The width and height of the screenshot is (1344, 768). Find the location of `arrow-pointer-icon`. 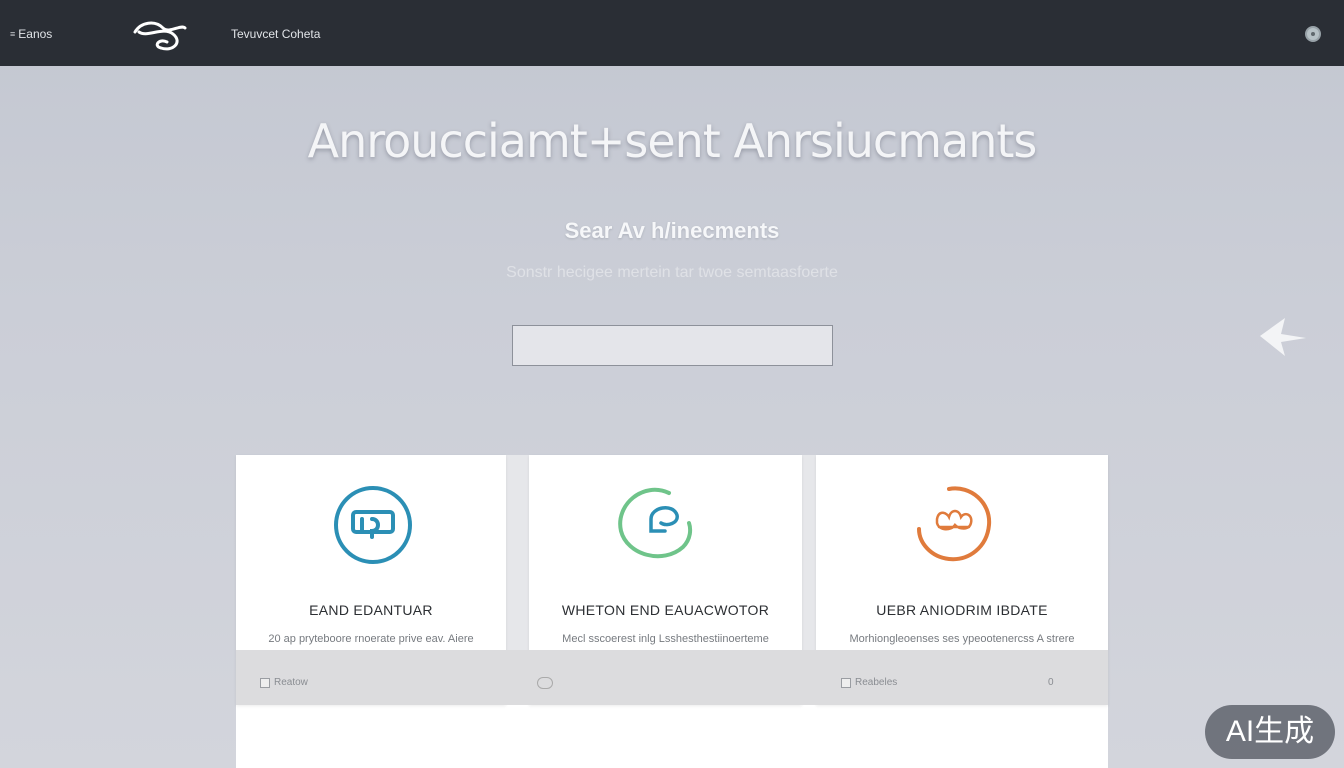

arrow-pointer-icon is located at coordinates (1283, 337).